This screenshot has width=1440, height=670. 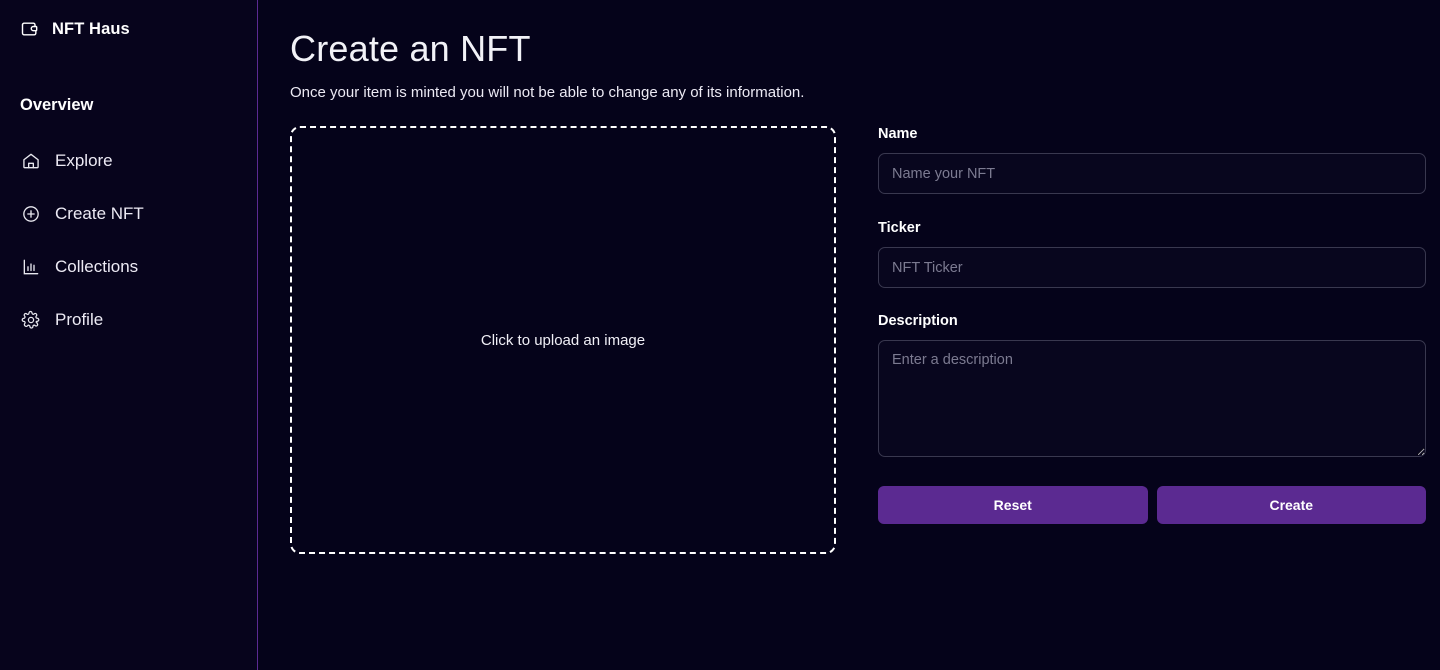 I want to click on dropzone-label: Click to upload an image, so click(x=563, y=340).